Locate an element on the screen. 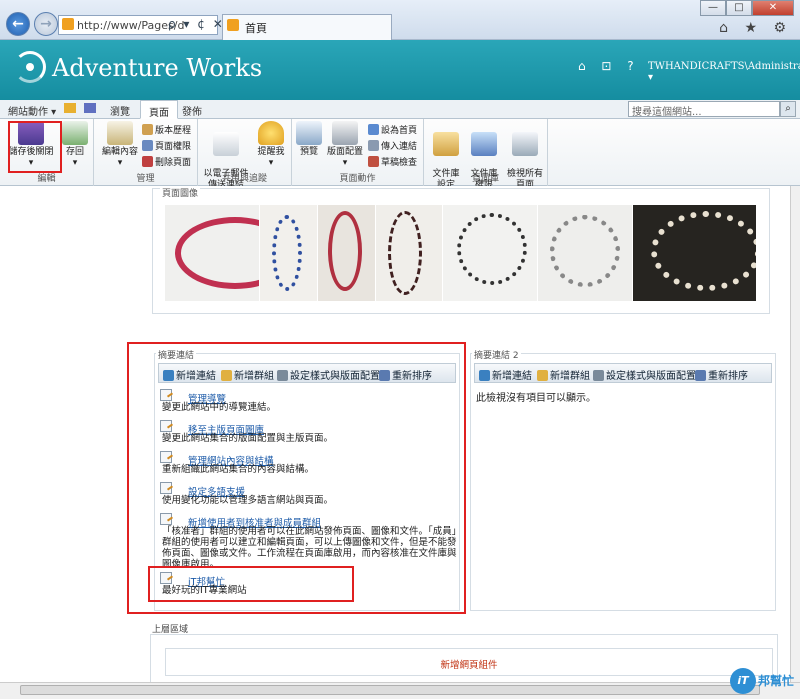 This screenshot has height=699, width=800. page-layout-button: 版面配置 ▾ is located at coordinates (345, 145).